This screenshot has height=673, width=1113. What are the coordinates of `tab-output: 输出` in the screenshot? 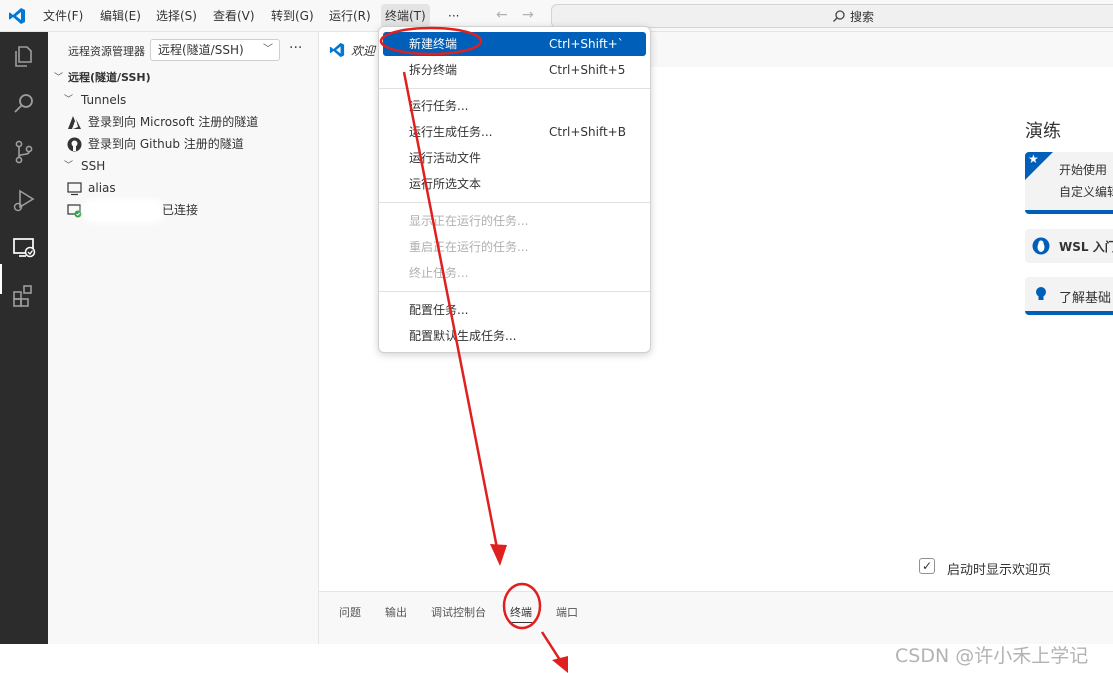 It's located at (396, 612).